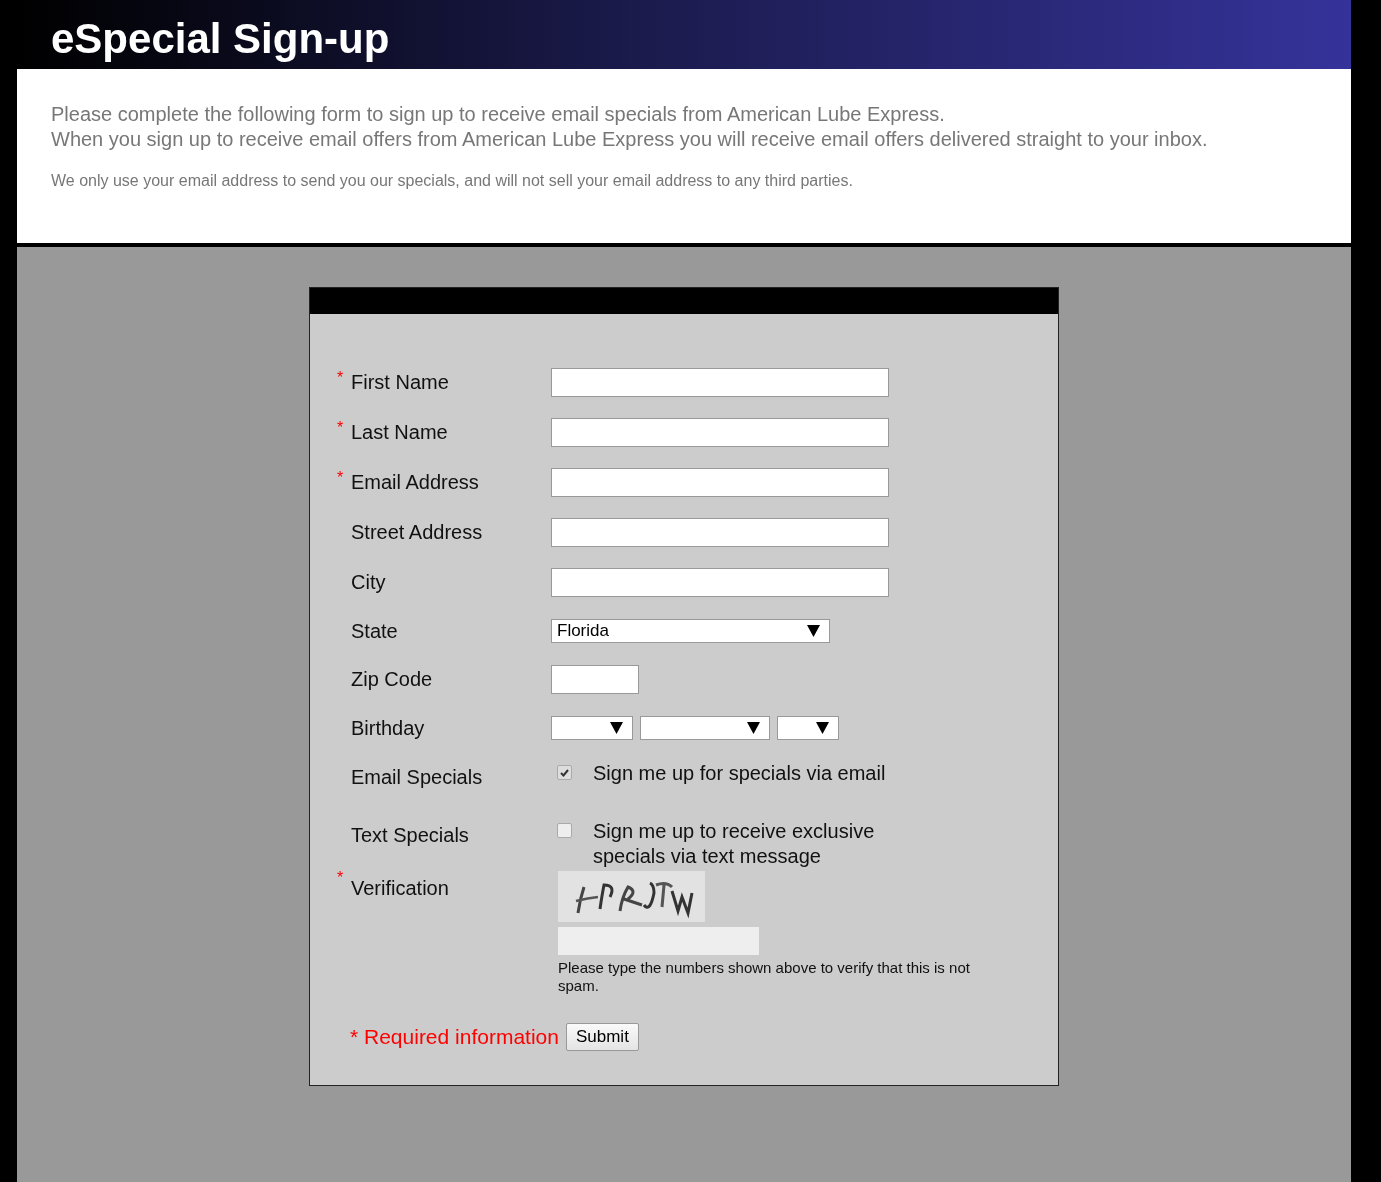 This screenshot has width=1381, height=1182. What do you see at coordinates (374, 631) in the screenshot?
I see `field-label: State` at bounding box center [374, 631].